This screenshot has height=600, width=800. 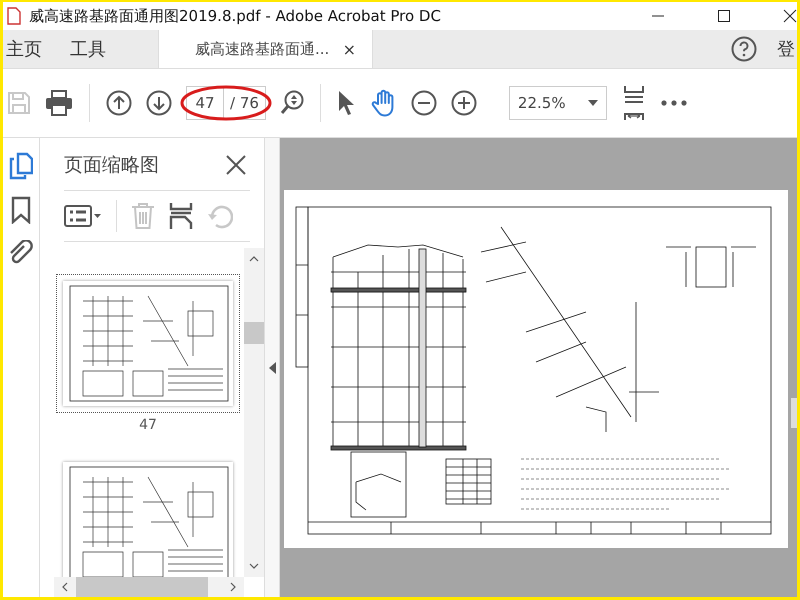 What do you see at coordinates (673, 103) in the screenshot?
I see `more-icon` at bounding box center [673, 103].